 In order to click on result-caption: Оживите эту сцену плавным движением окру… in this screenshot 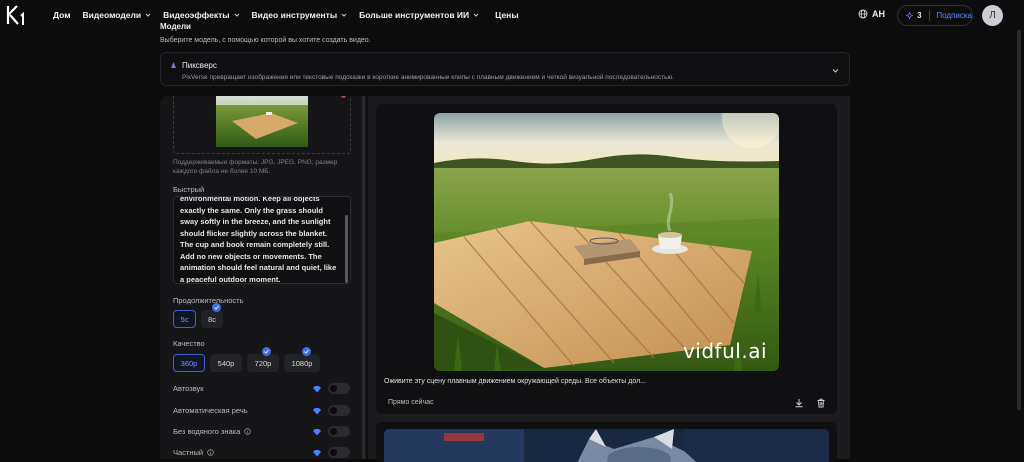, I will do `click(515, 381)`.